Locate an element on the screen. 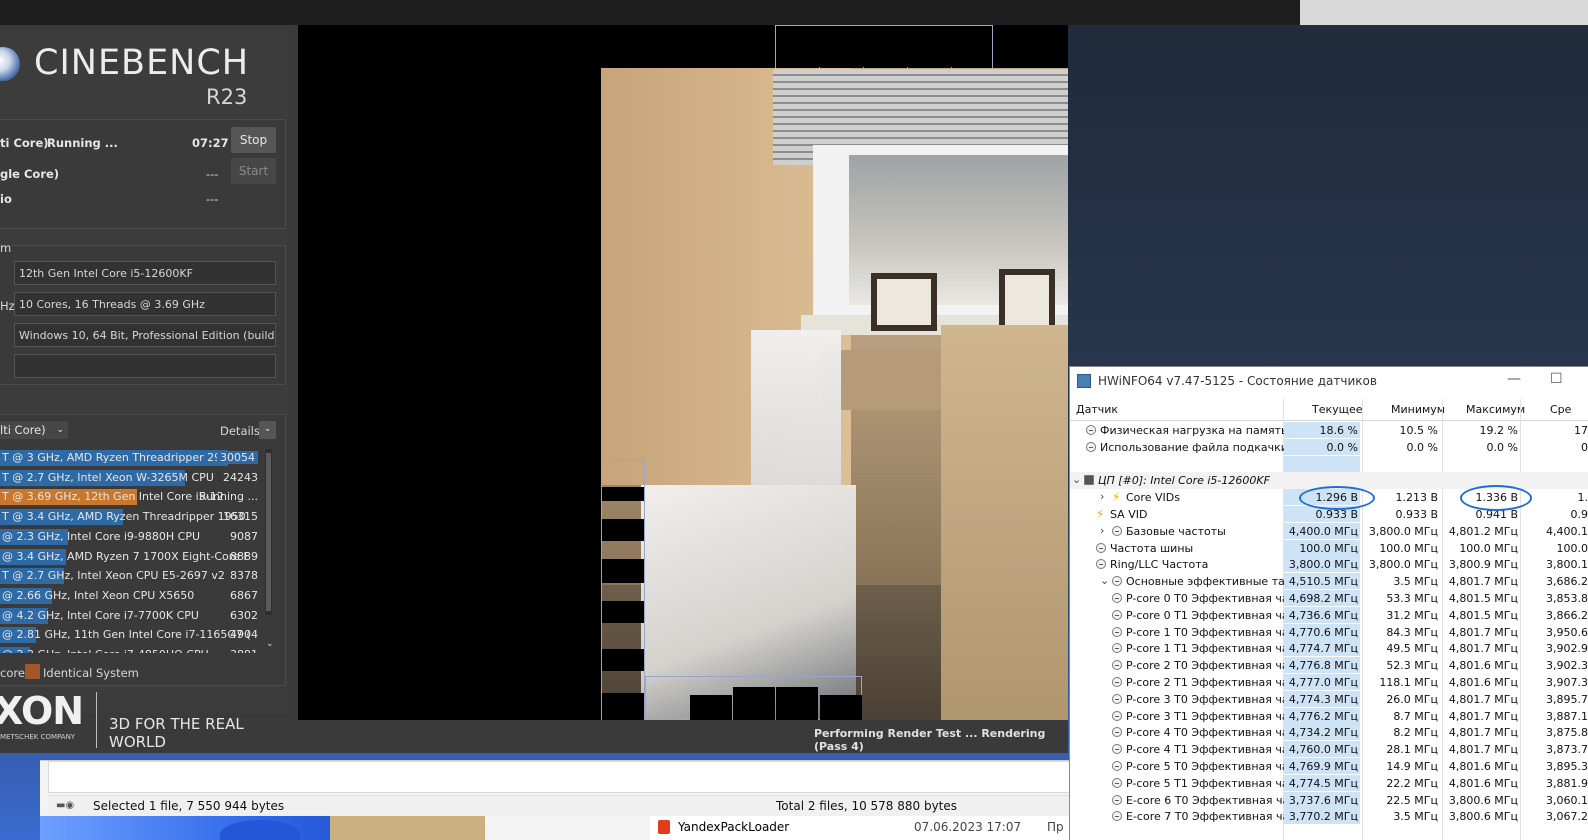 Image resolution: width=1588 pixels, height=840 pixels. maxon-tagline: 3D FOR THE REAL WORLD is located at coordinates (176, 733).